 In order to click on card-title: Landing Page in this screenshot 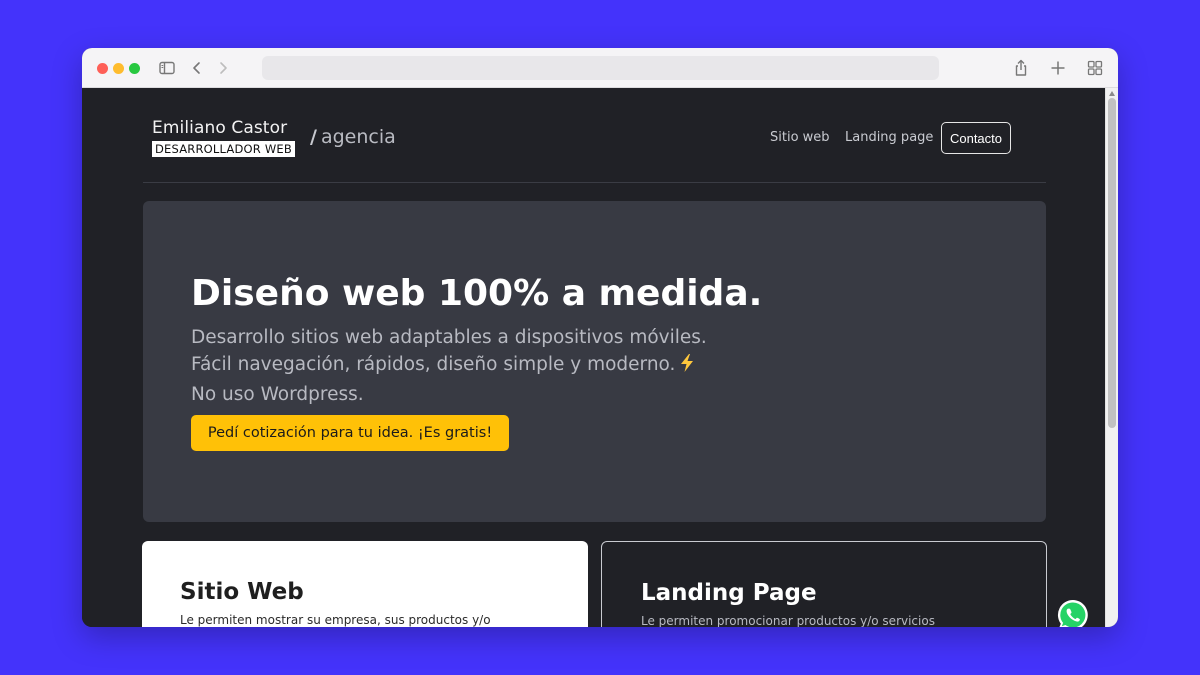, I will do `click(729, 593)`.